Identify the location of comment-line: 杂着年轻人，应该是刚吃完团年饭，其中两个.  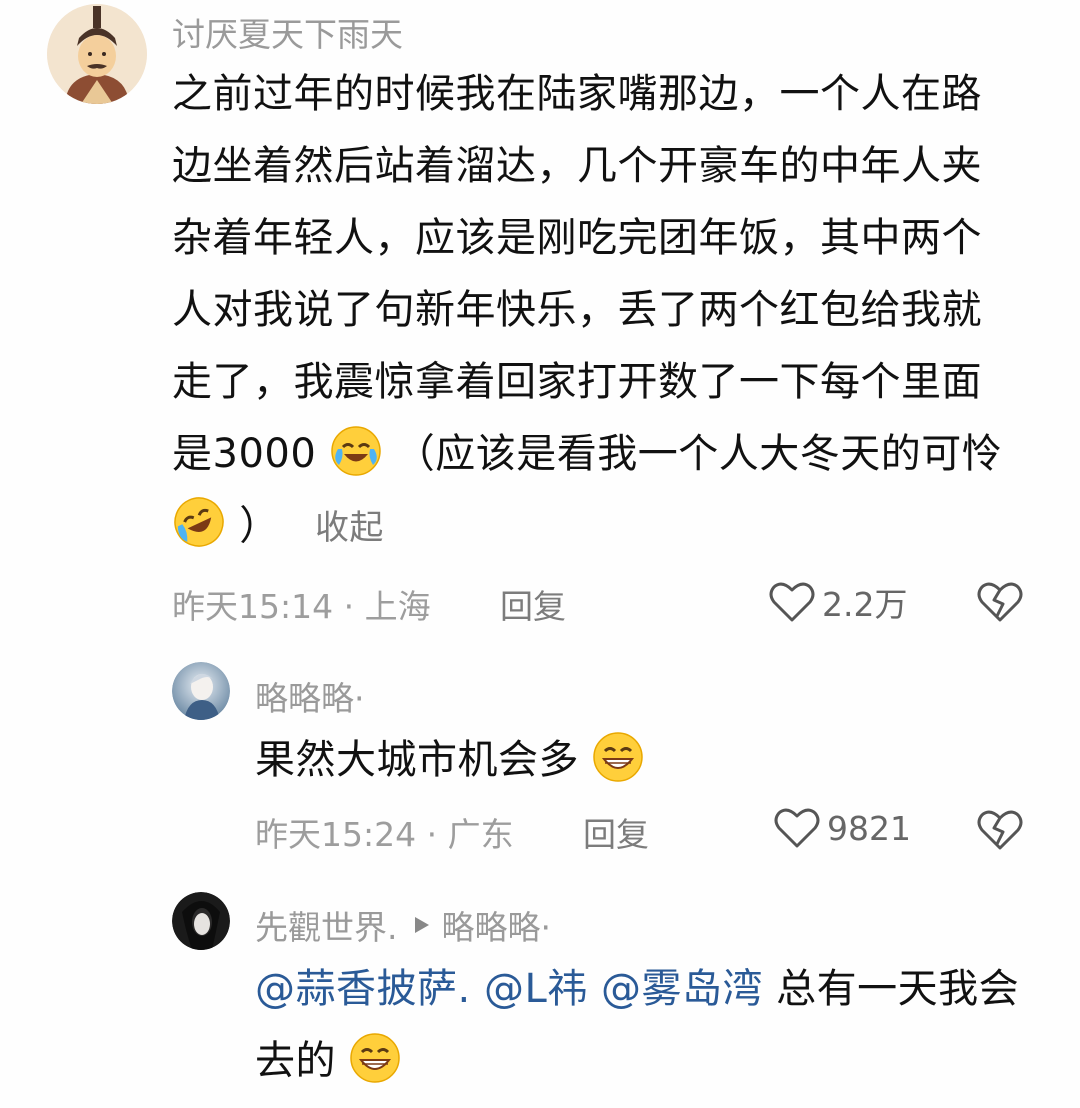
(577, 238).